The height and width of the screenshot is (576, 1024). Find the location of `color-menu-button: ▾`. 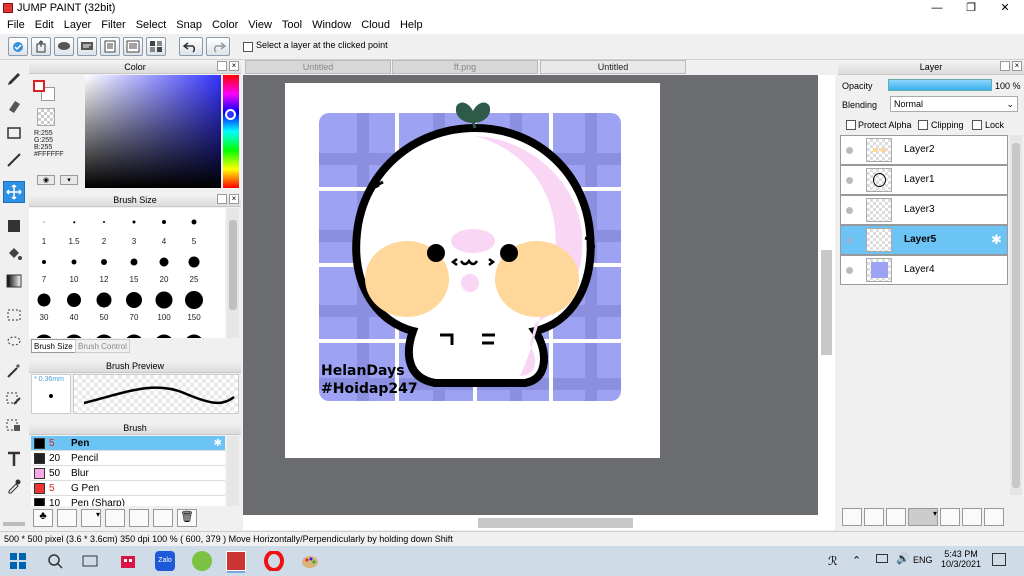

color-menu-button: ▾ is located at coordinates (69, 180).